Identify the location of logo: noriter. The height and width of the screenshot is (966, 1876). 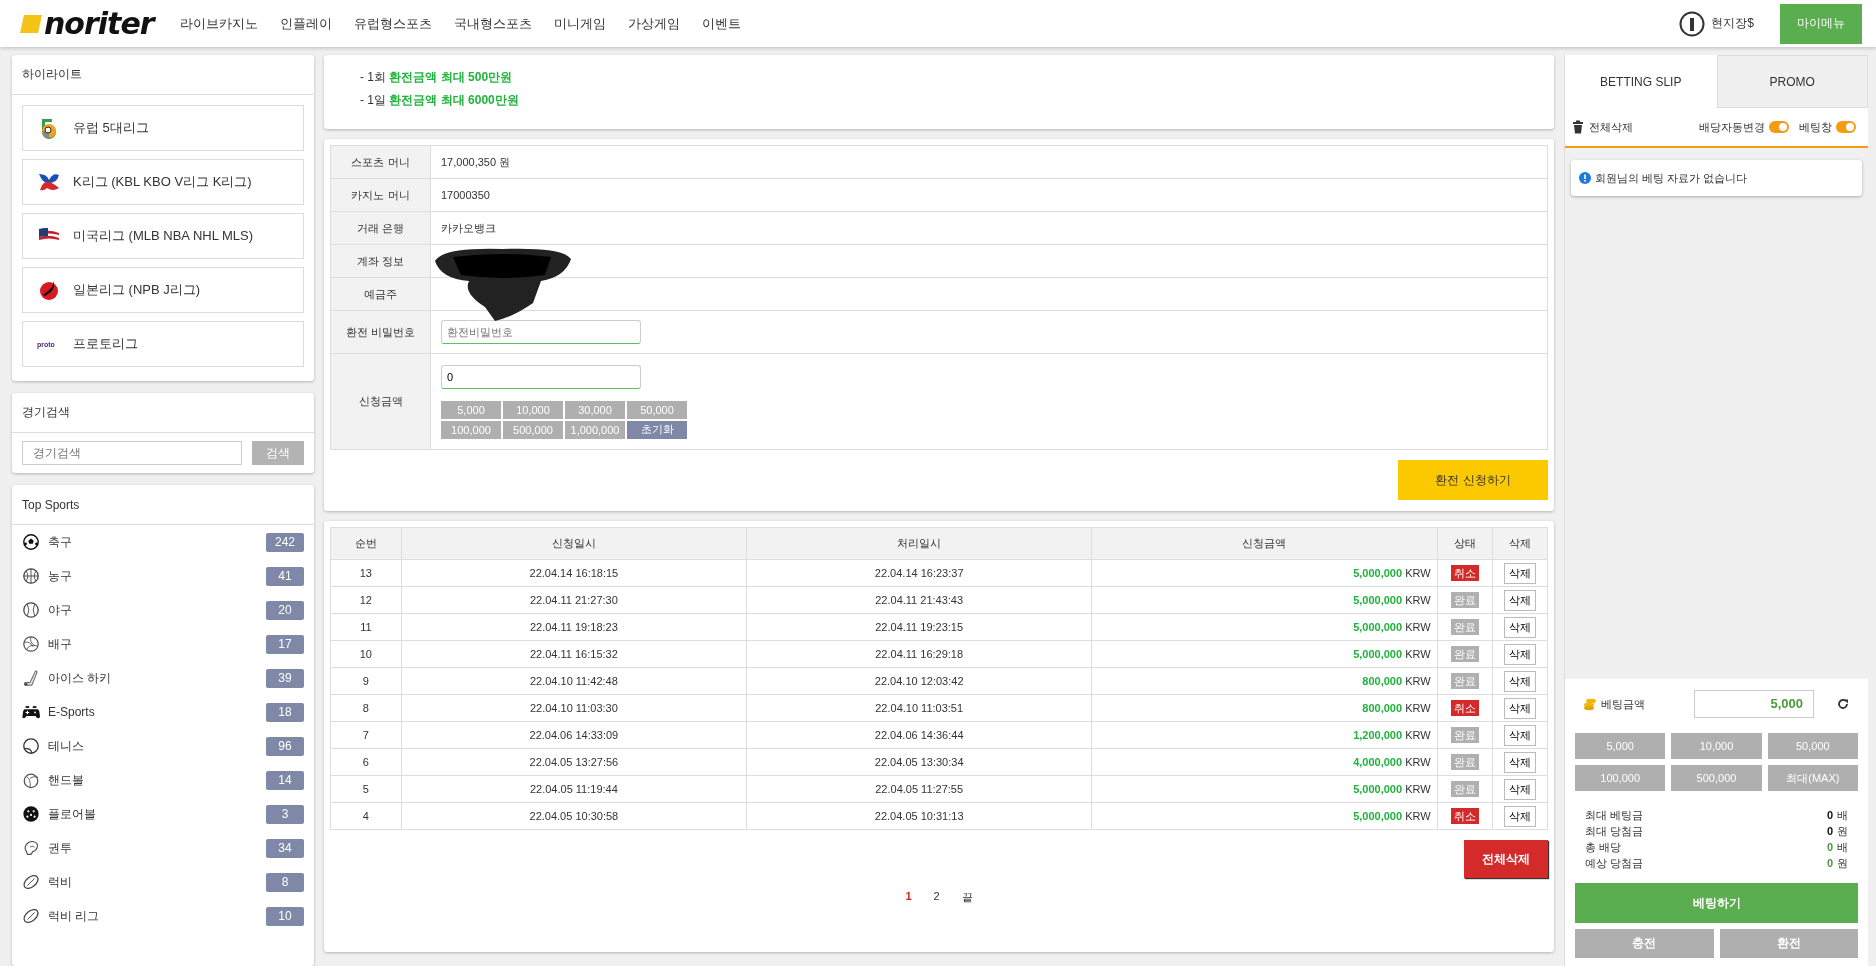
(101, 23).